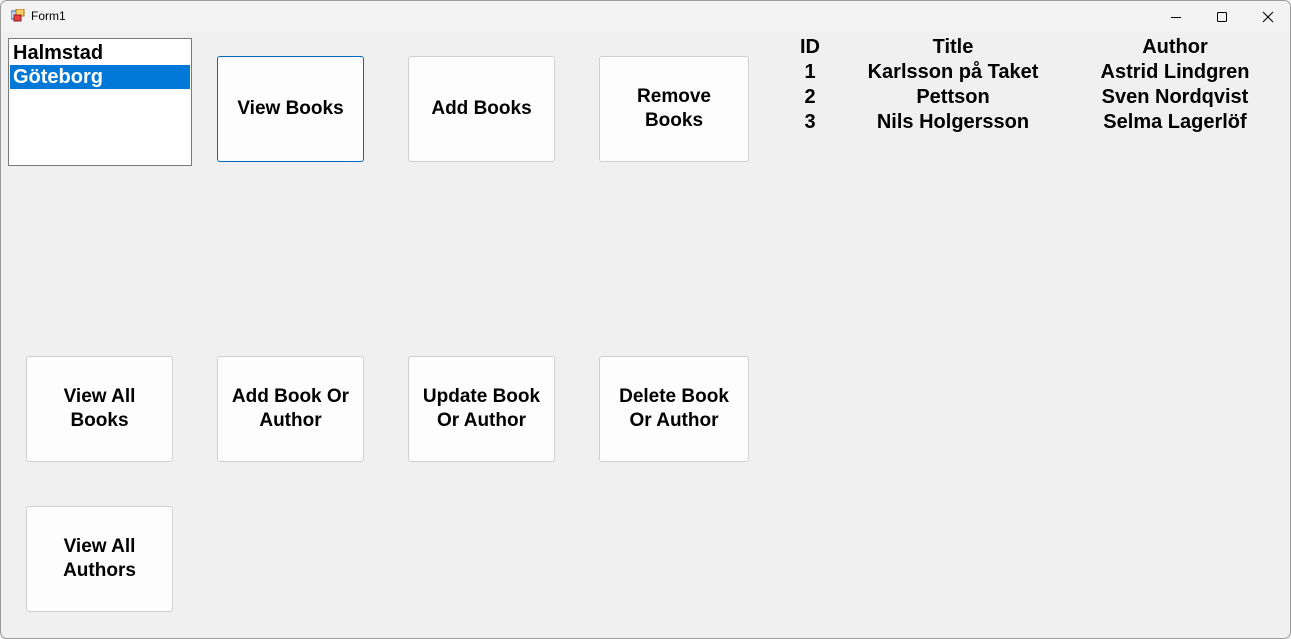  I want to click on add-books-button: Add Books, so click(481, 109).